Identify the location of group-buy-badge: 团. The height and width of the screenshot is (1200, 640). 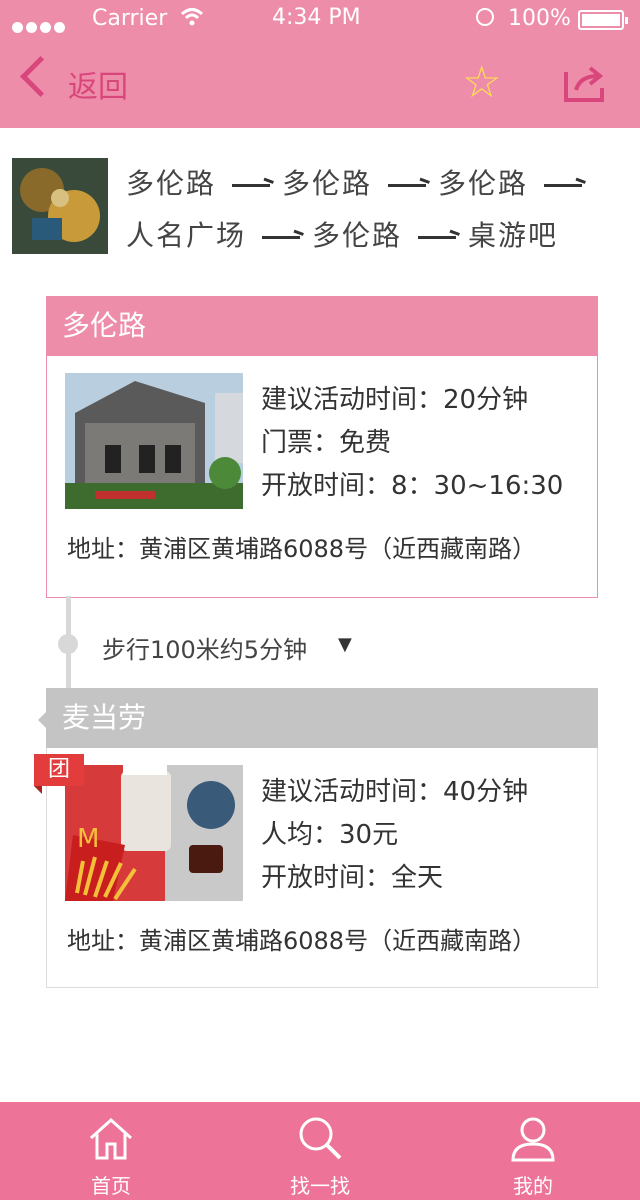
(59, 774).